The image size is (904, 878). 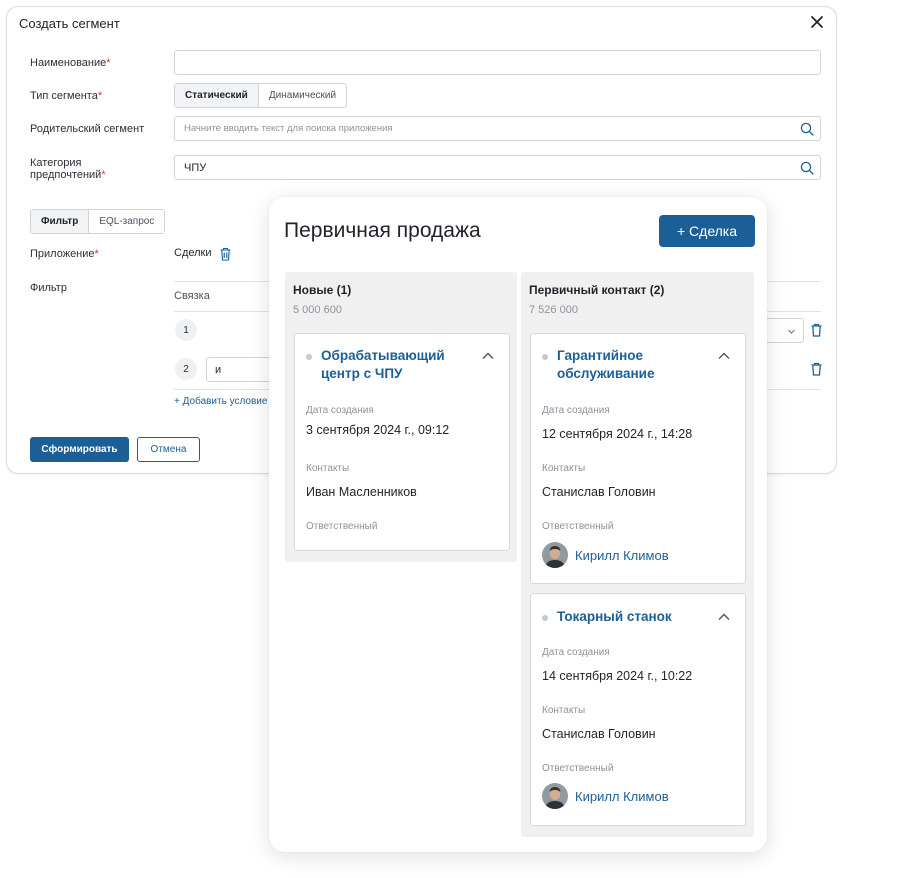 I want to click on segment-type-toggle: Статический Динамический, so click(x=261, y=95).